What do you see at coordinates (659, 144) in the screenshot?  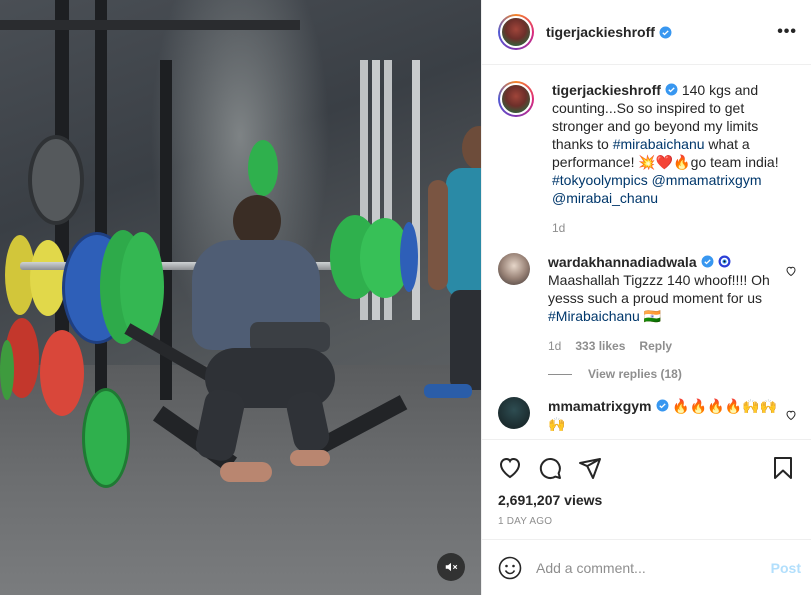 I see `hashtag-link: #mirabaichanu` at bounding box center [659, 144].